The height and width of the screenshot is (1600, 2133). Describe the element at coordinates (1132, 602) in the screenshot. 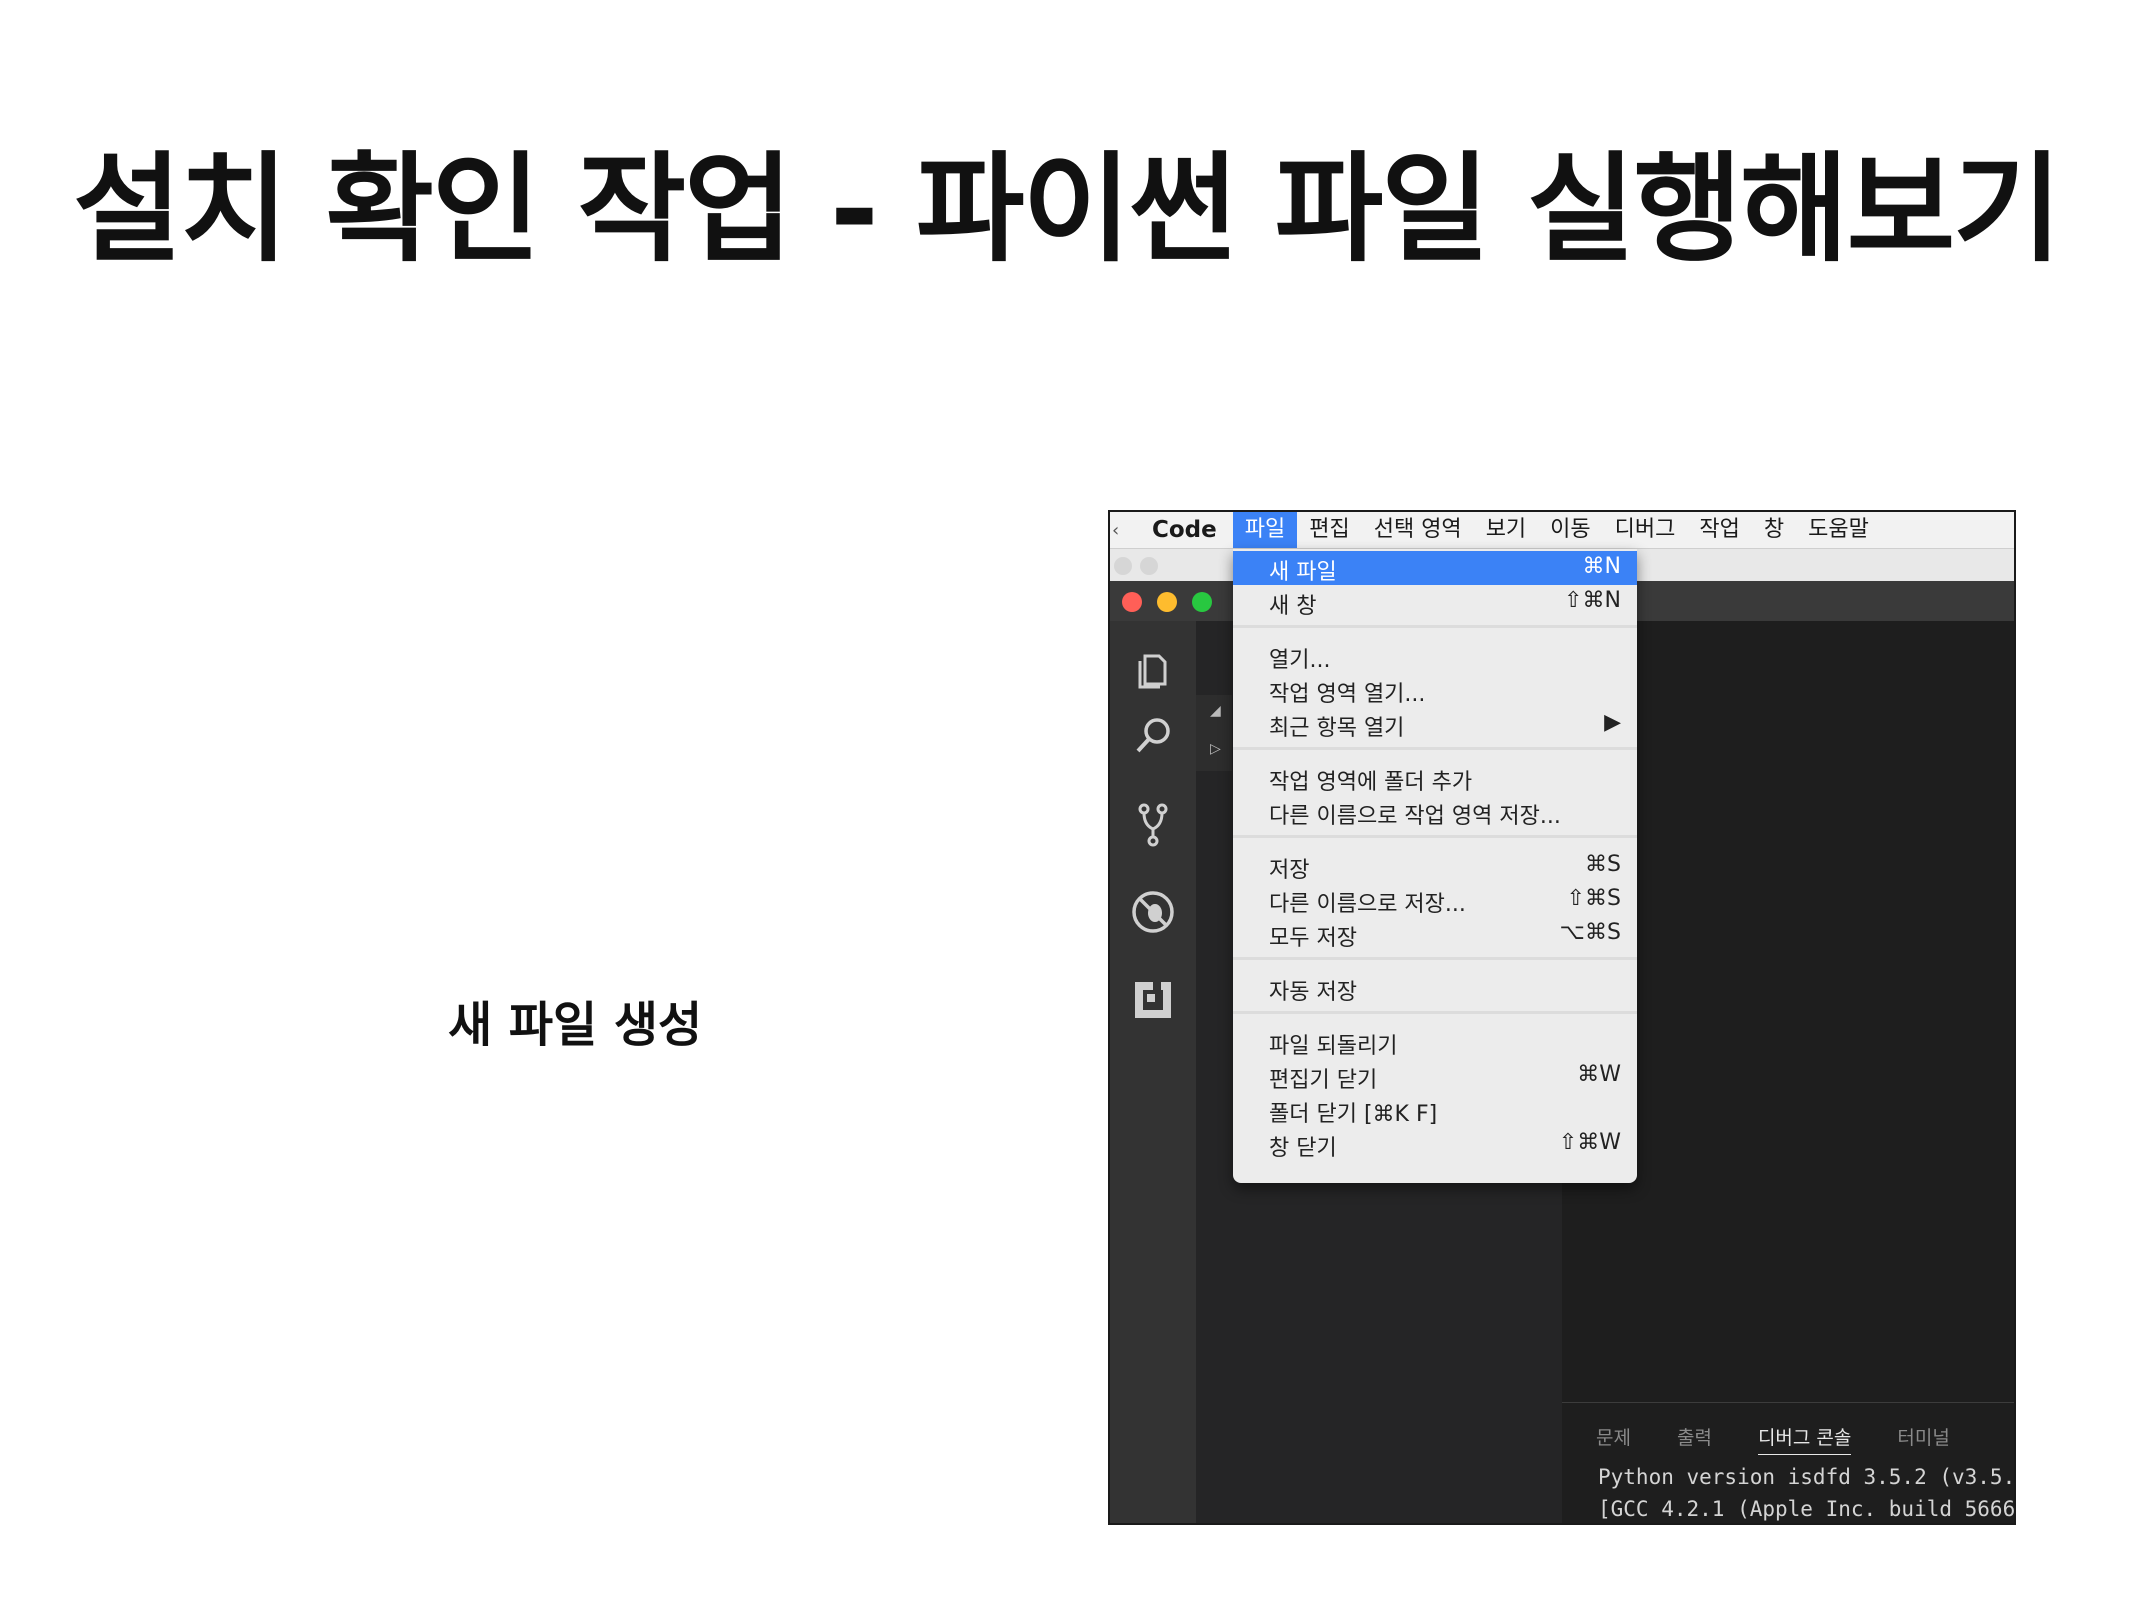

I see `close-window-button` at that location.